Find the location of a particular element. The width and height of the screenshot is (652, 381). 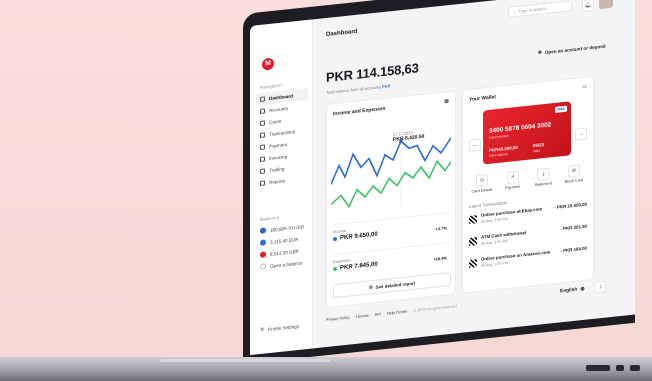

laptop-notch is located at coordinates (245, 360).